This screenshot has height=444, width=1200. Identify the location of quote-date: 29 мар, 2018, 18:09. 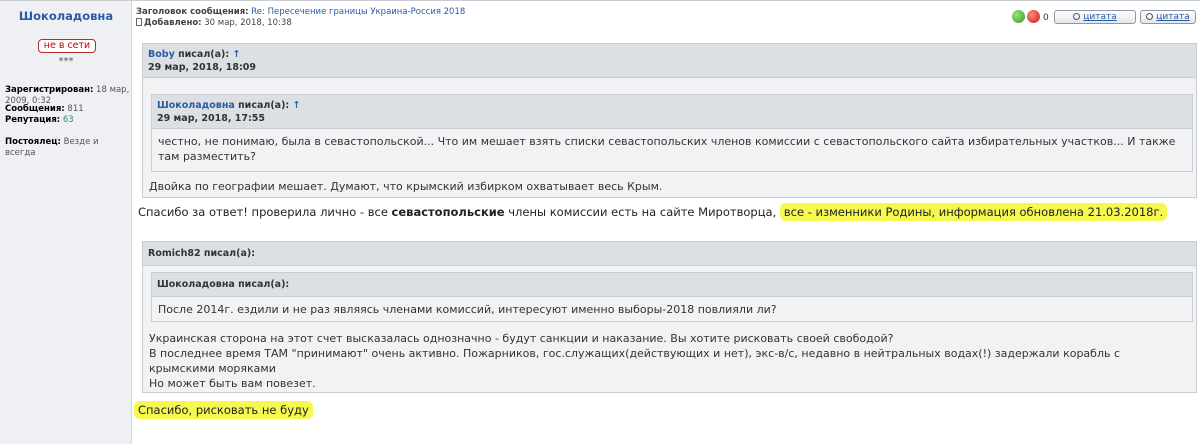
(202, 67).